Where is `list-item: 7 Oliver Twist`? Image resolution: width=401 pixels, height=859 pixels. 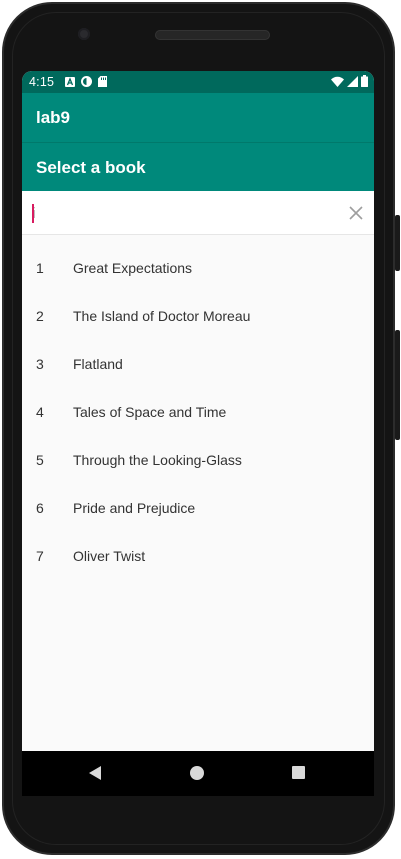
list-item: 7 Oliver Twist is located at coordinates (198, 551).